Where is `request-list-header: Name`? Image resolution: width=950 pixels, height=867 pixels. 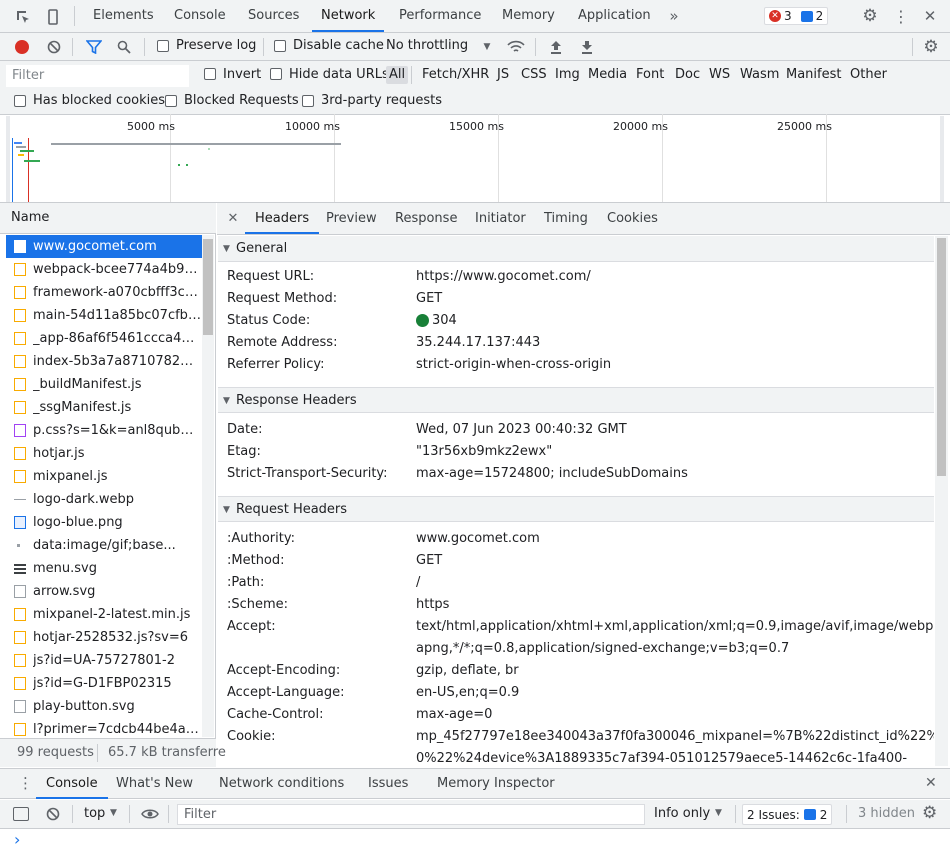
request-list-header: Name is located at coordinates (108, 218).